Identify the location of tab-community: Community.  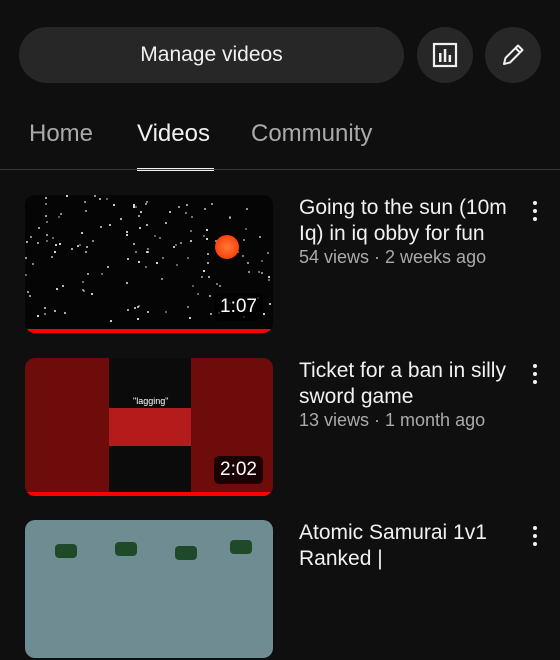
(311, 134).